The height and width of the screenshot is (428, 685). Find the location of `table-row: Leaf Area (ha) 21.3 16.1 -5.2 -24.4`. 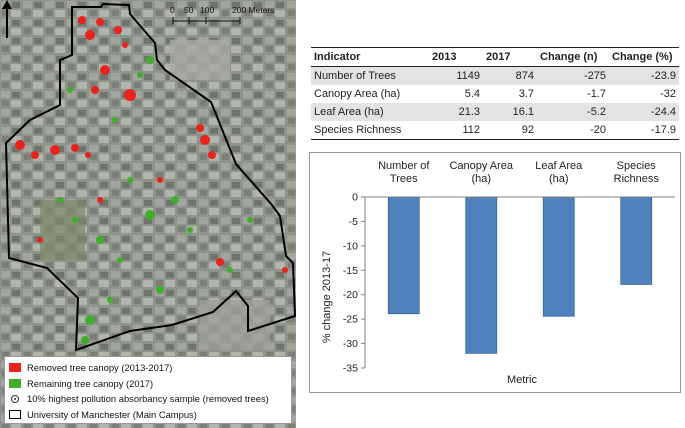

table-row: Leaf Area (ha) 21.3 16.1 -5.2 -24.4 is located at coordinates (495, 112).